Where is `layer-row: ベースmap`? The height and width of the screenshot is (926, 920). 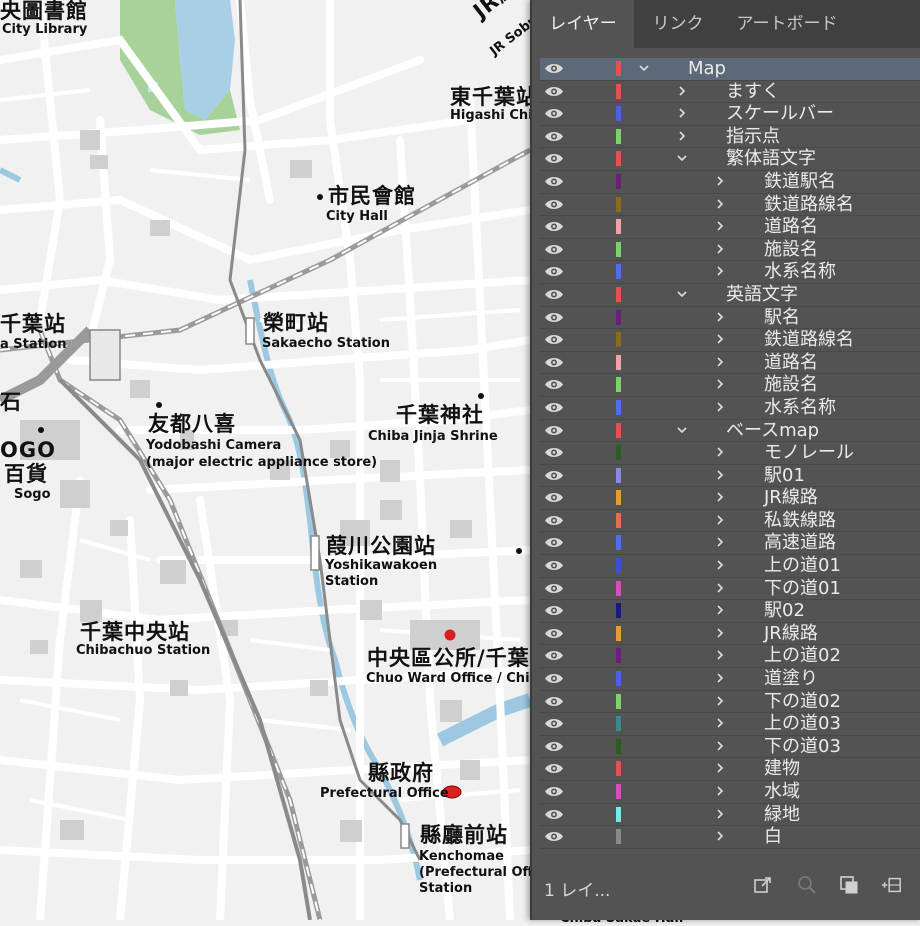
layer-row: ベースmap is located at coordinates (730, 431).